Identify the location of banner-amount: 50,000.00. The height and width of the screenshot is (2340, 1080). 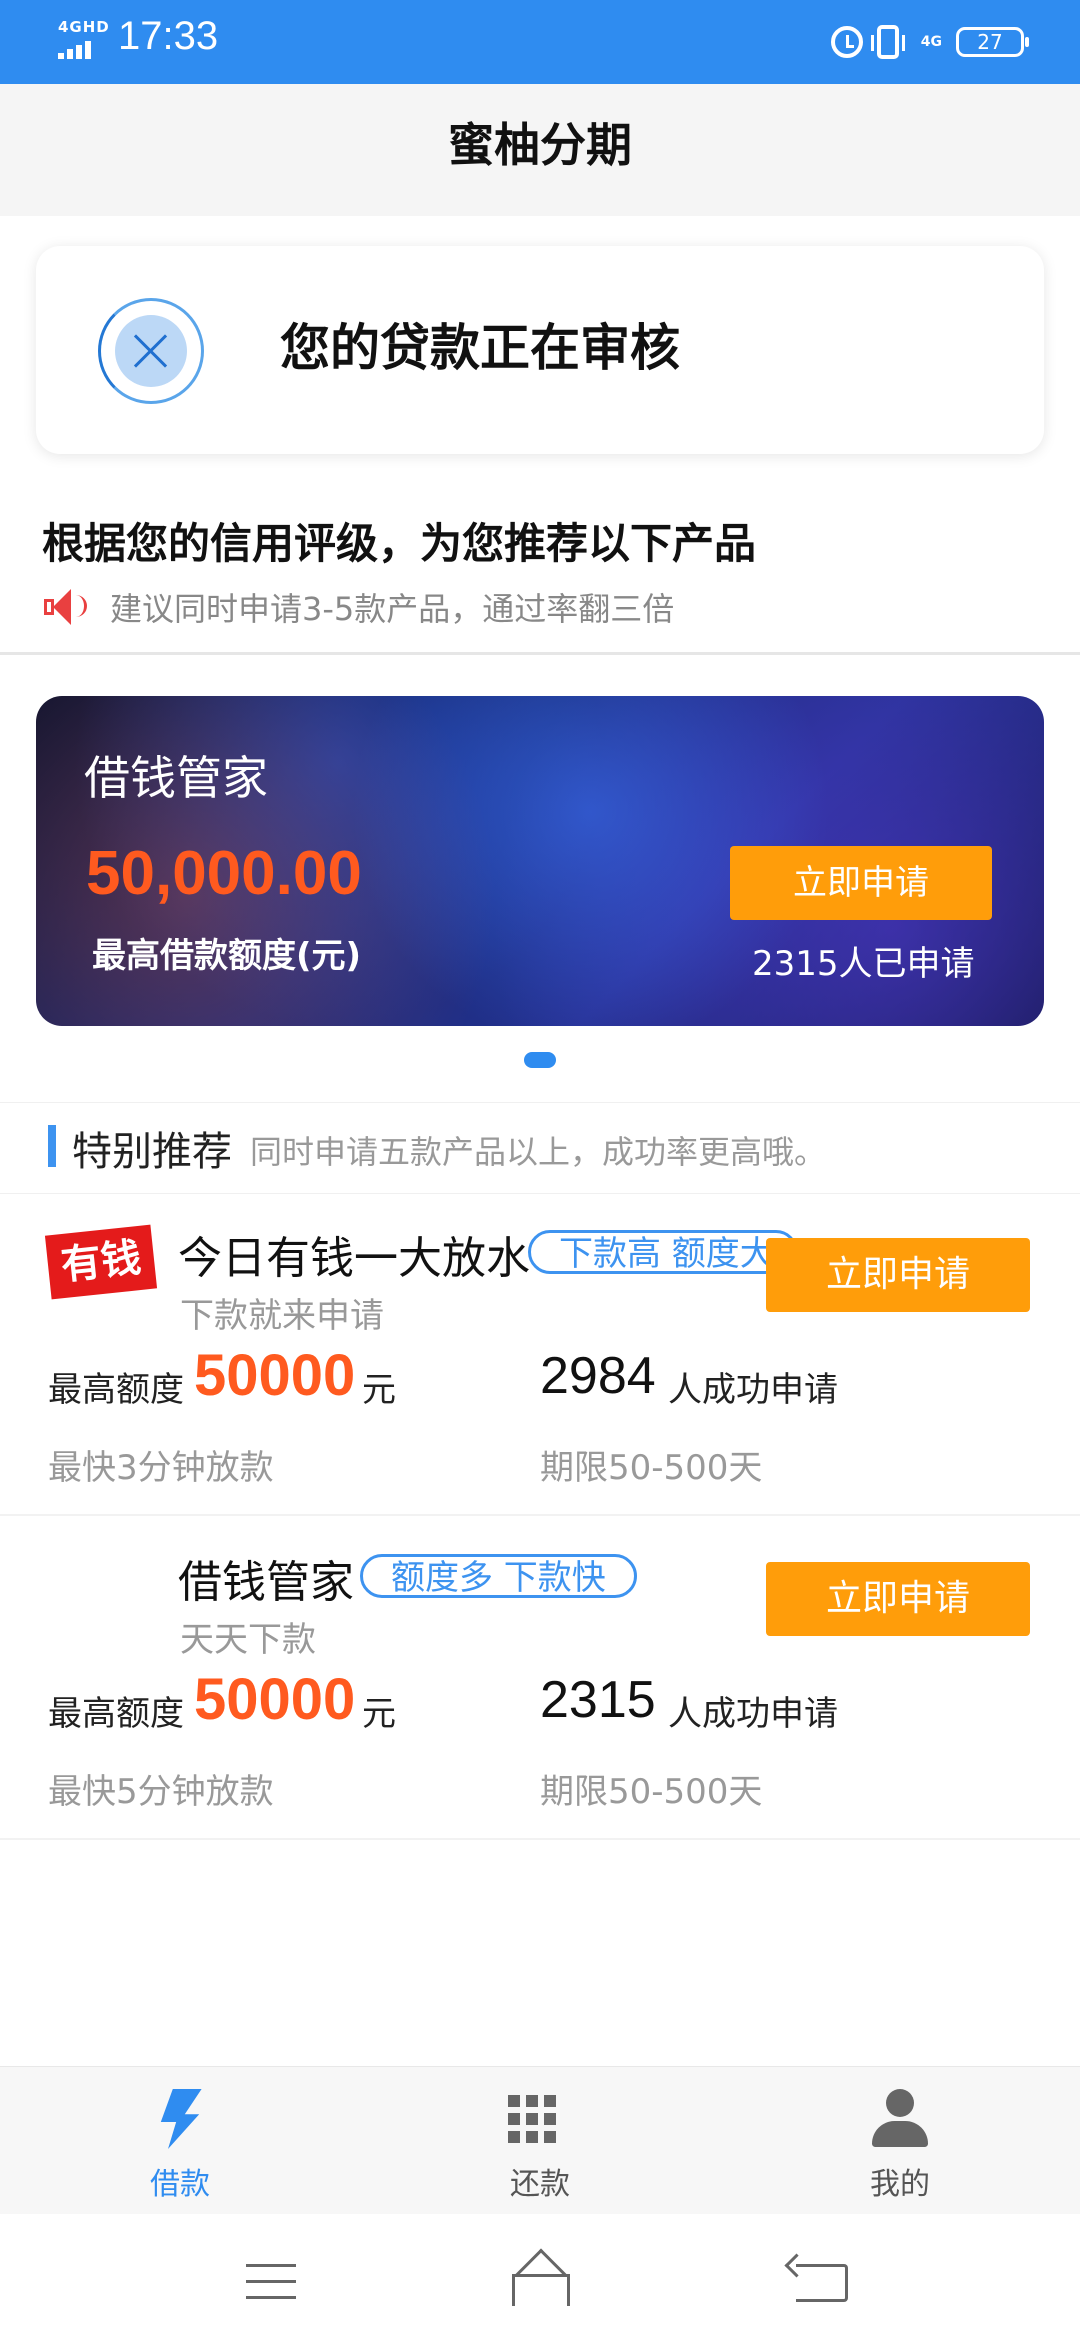
(224, 873).